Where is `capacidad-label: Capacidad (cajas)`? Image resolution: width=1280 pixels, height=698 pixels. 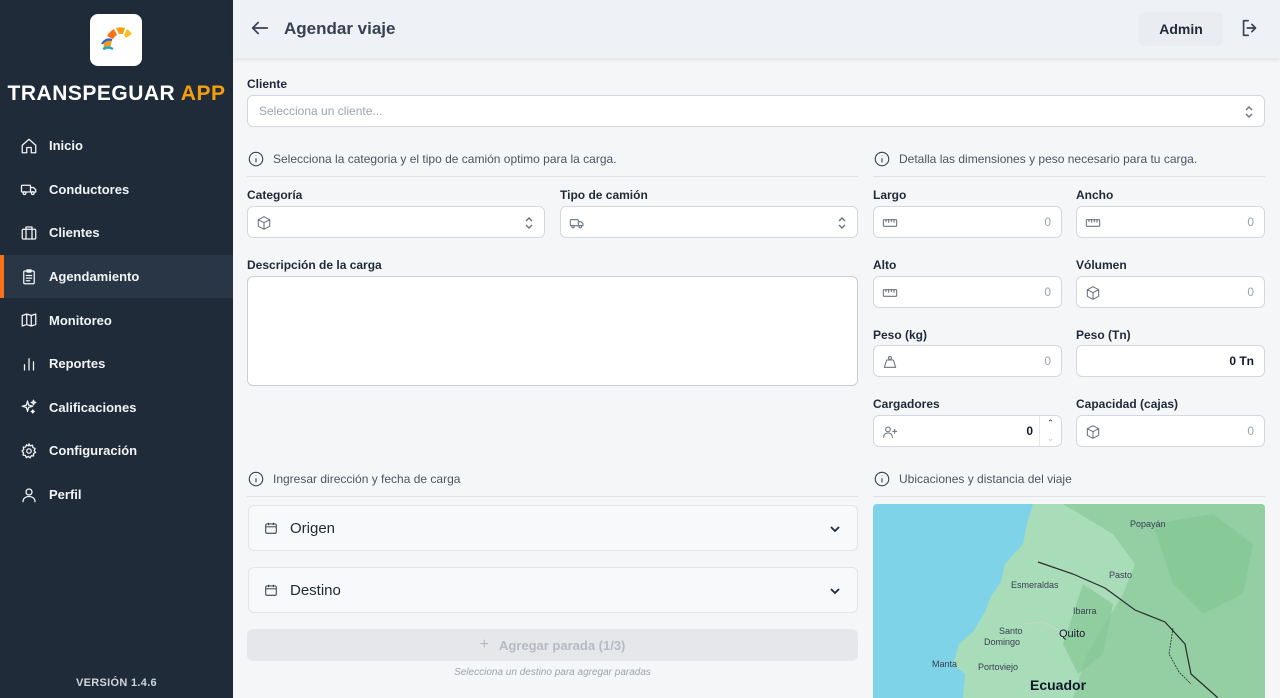 capacidad-label: Capacidad (cajas) is located at coordinates (1127, 404).